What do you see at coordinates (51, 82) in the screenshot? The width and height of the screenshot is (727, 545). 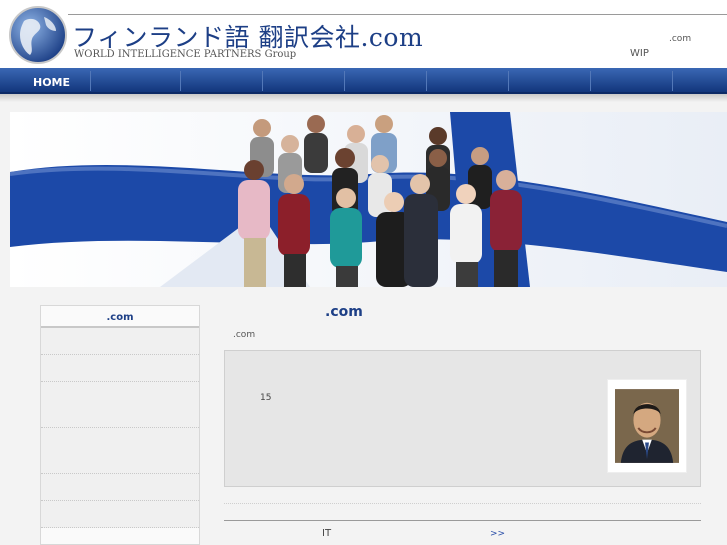 I see `nav-home-link: HOME` at bounding box center [51, 82].